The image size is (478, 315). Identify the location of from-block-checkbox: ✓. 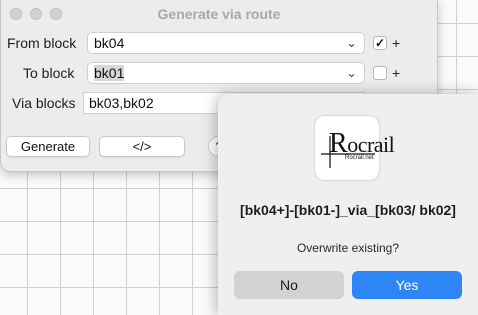
(380, 43).